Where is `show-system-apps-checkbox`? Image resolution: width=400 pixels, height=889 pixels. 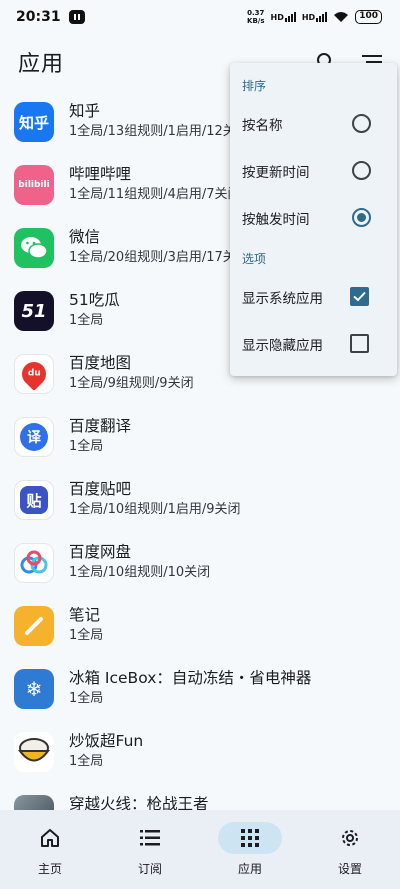 show-system-apps-checkbox is located at coordinates (359, 296).